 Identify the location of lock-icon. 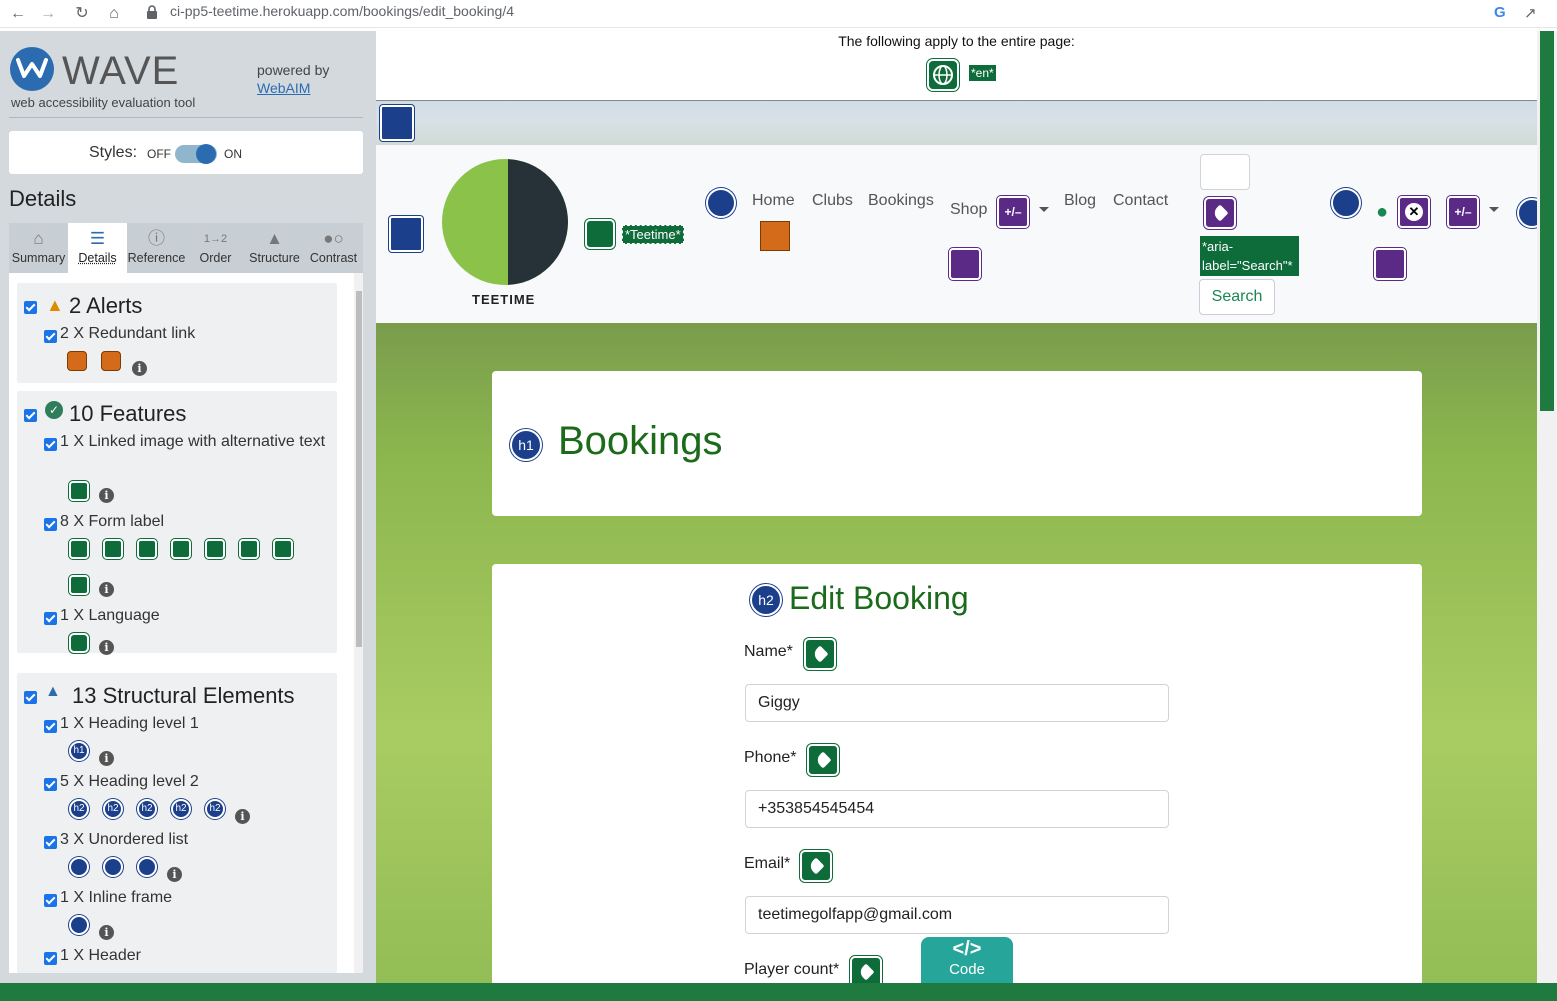
(152, 12).